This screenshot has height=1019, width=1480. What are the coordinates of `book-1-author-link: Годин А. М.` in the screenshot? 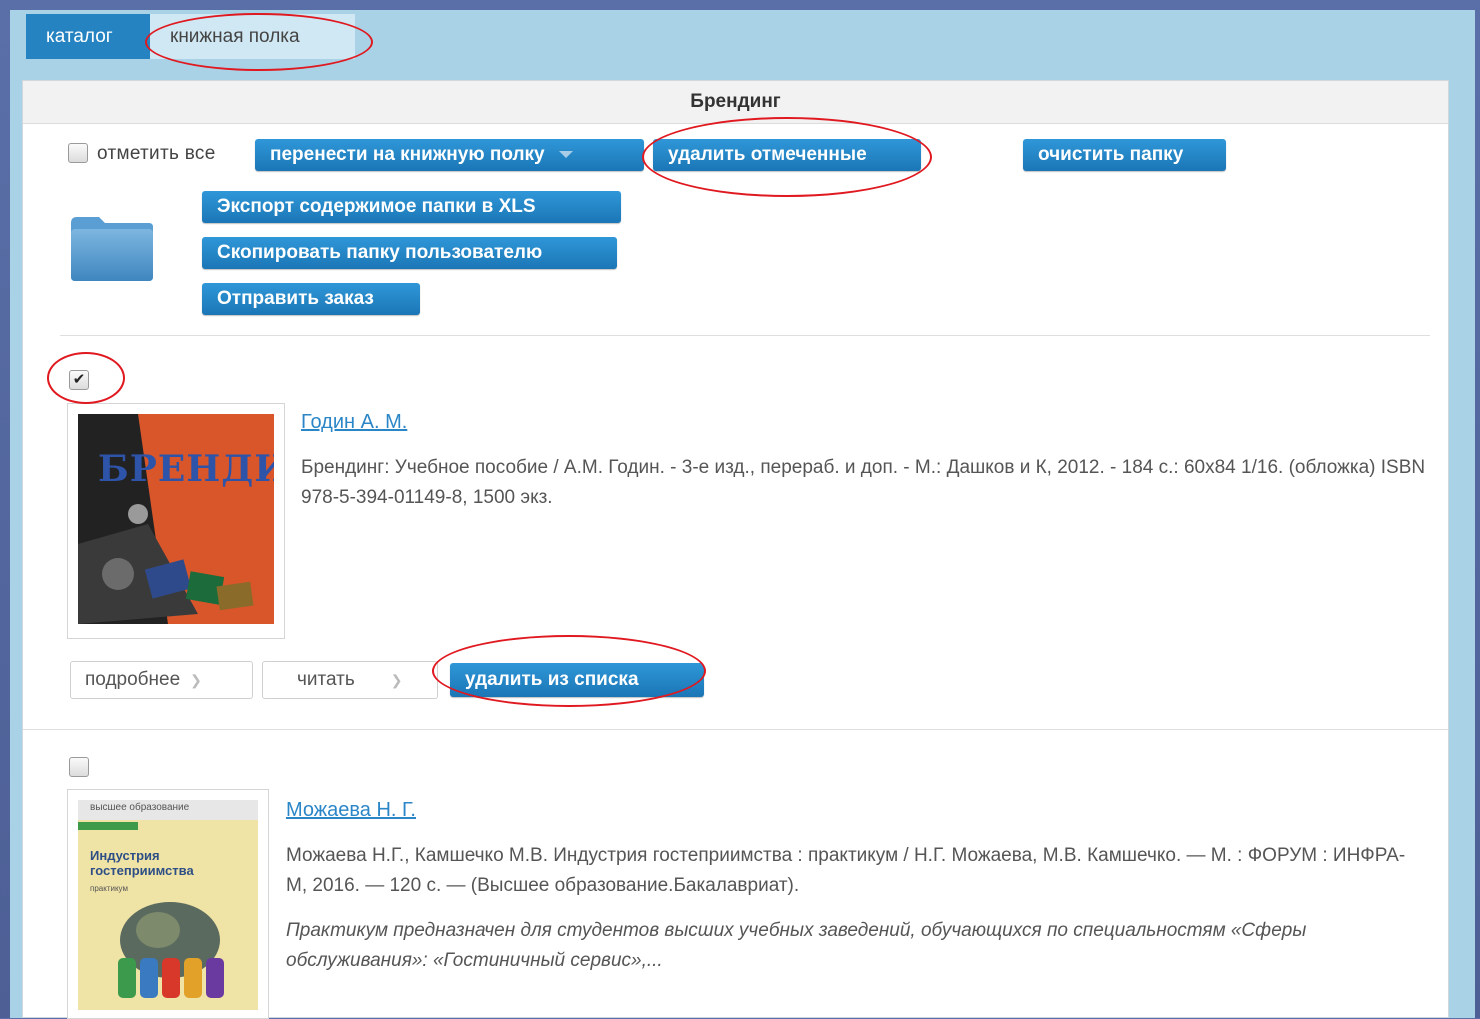 It's located at (354, 422).